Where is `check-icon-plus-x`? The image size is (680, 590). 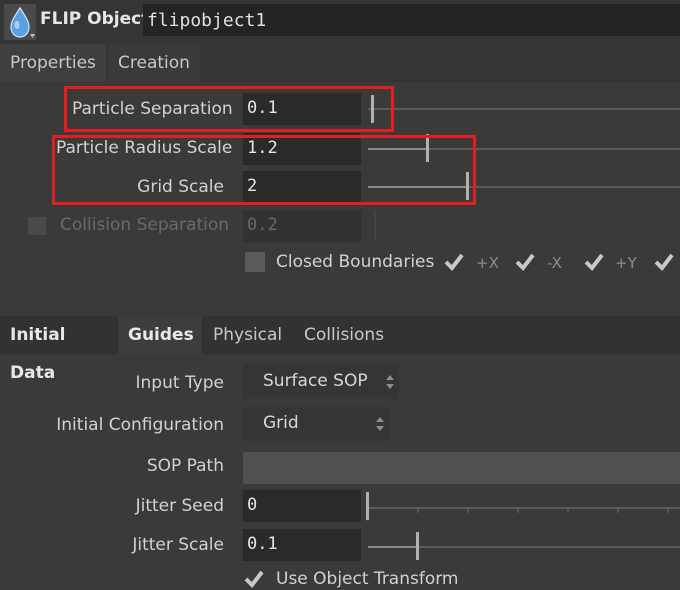 check-icon-plus-x is located at coordinates (454, 262).